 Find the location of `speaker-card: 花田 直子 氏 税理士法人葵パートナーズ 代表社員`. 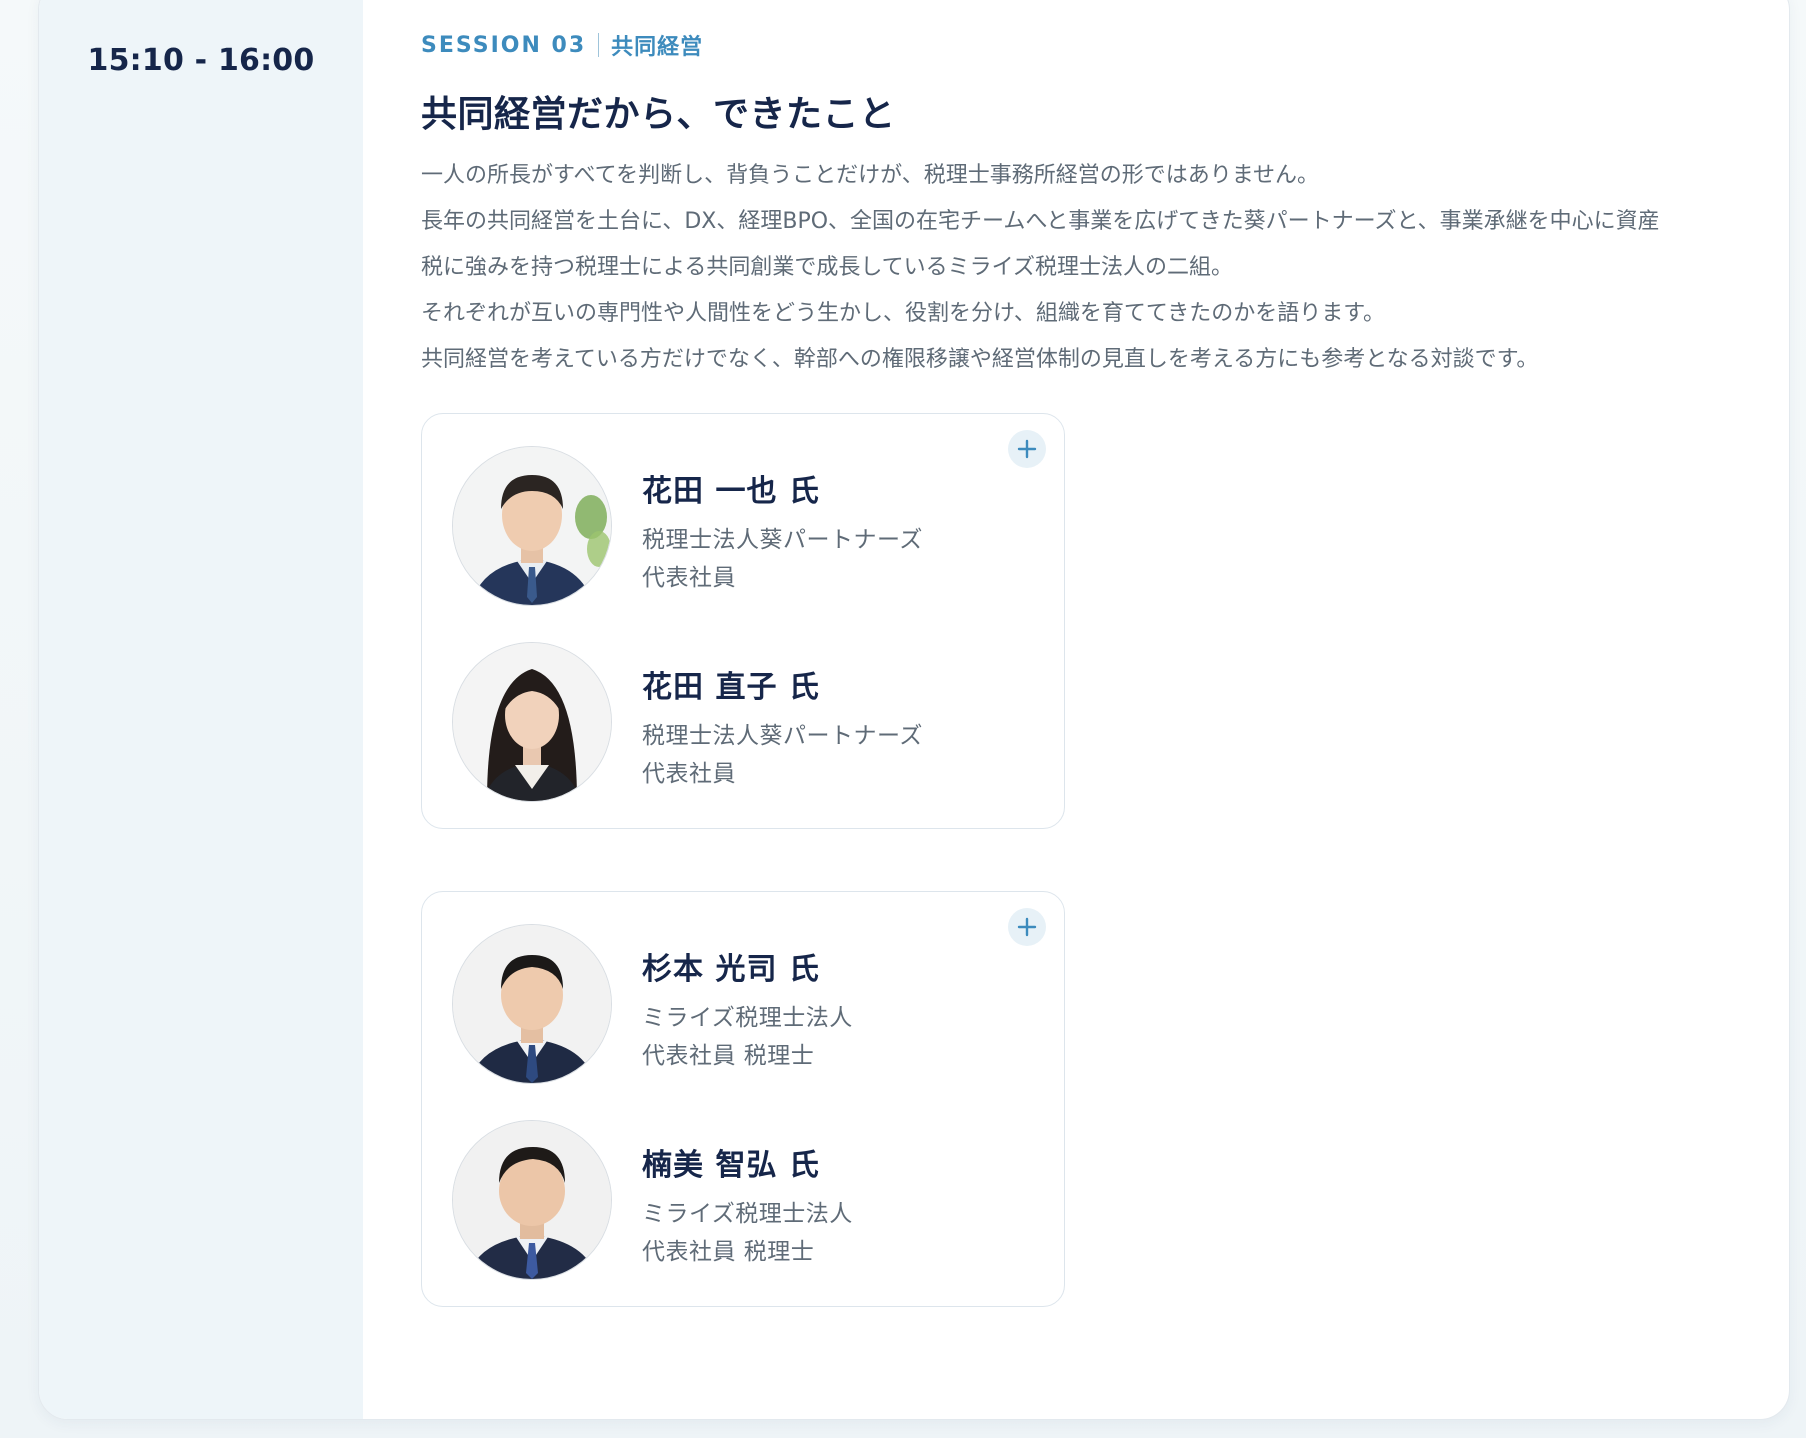

speaker-card: 花田 直子 氏 税理士法人葵パートナーズ 代表社員 is located at coordinates (747, 722).